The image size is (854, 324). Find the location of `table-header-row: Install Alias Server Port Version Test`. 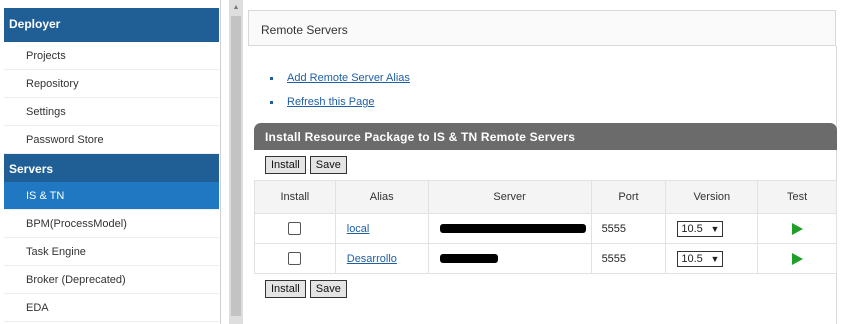

table-header-row: Install Alias Server Port Version Test is located at coordinates (545, 197).